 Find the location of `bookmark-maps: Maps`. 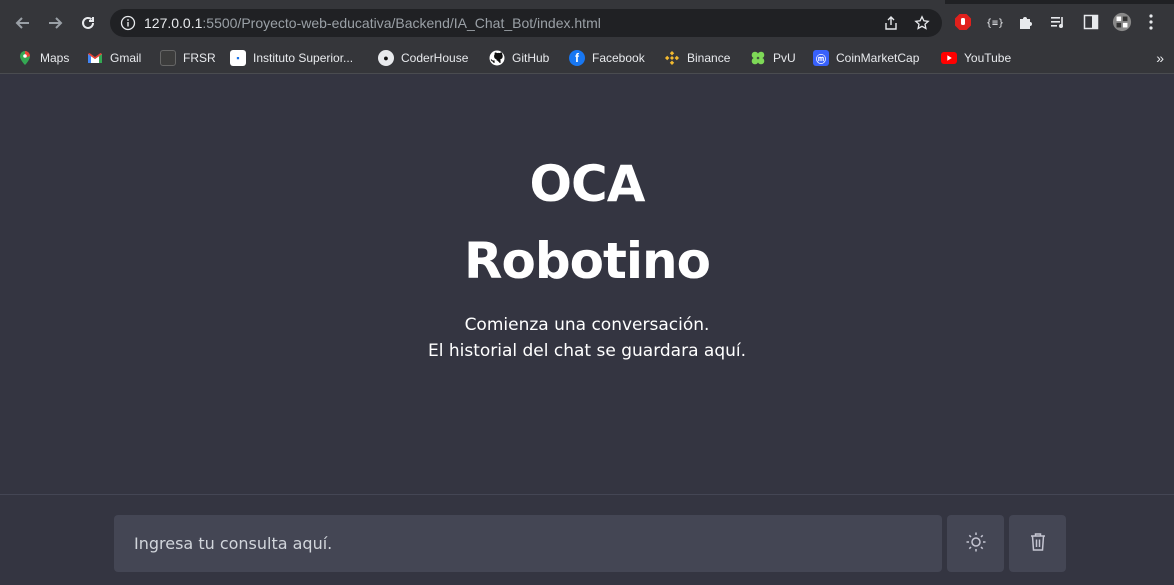

bookmark-maps: Maps is located at coordinates (43, 58).